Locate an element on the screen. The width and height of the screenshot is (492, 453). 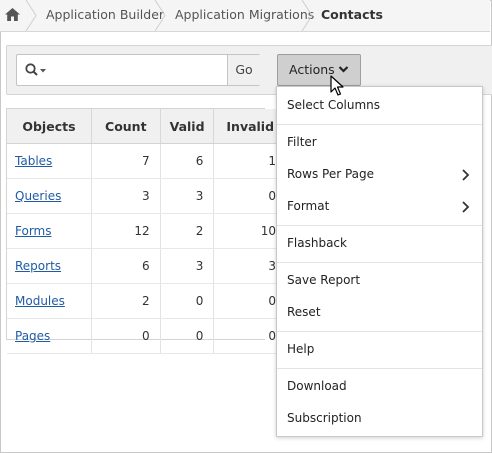
object-link: Queries is located at coordinates (38, 196).